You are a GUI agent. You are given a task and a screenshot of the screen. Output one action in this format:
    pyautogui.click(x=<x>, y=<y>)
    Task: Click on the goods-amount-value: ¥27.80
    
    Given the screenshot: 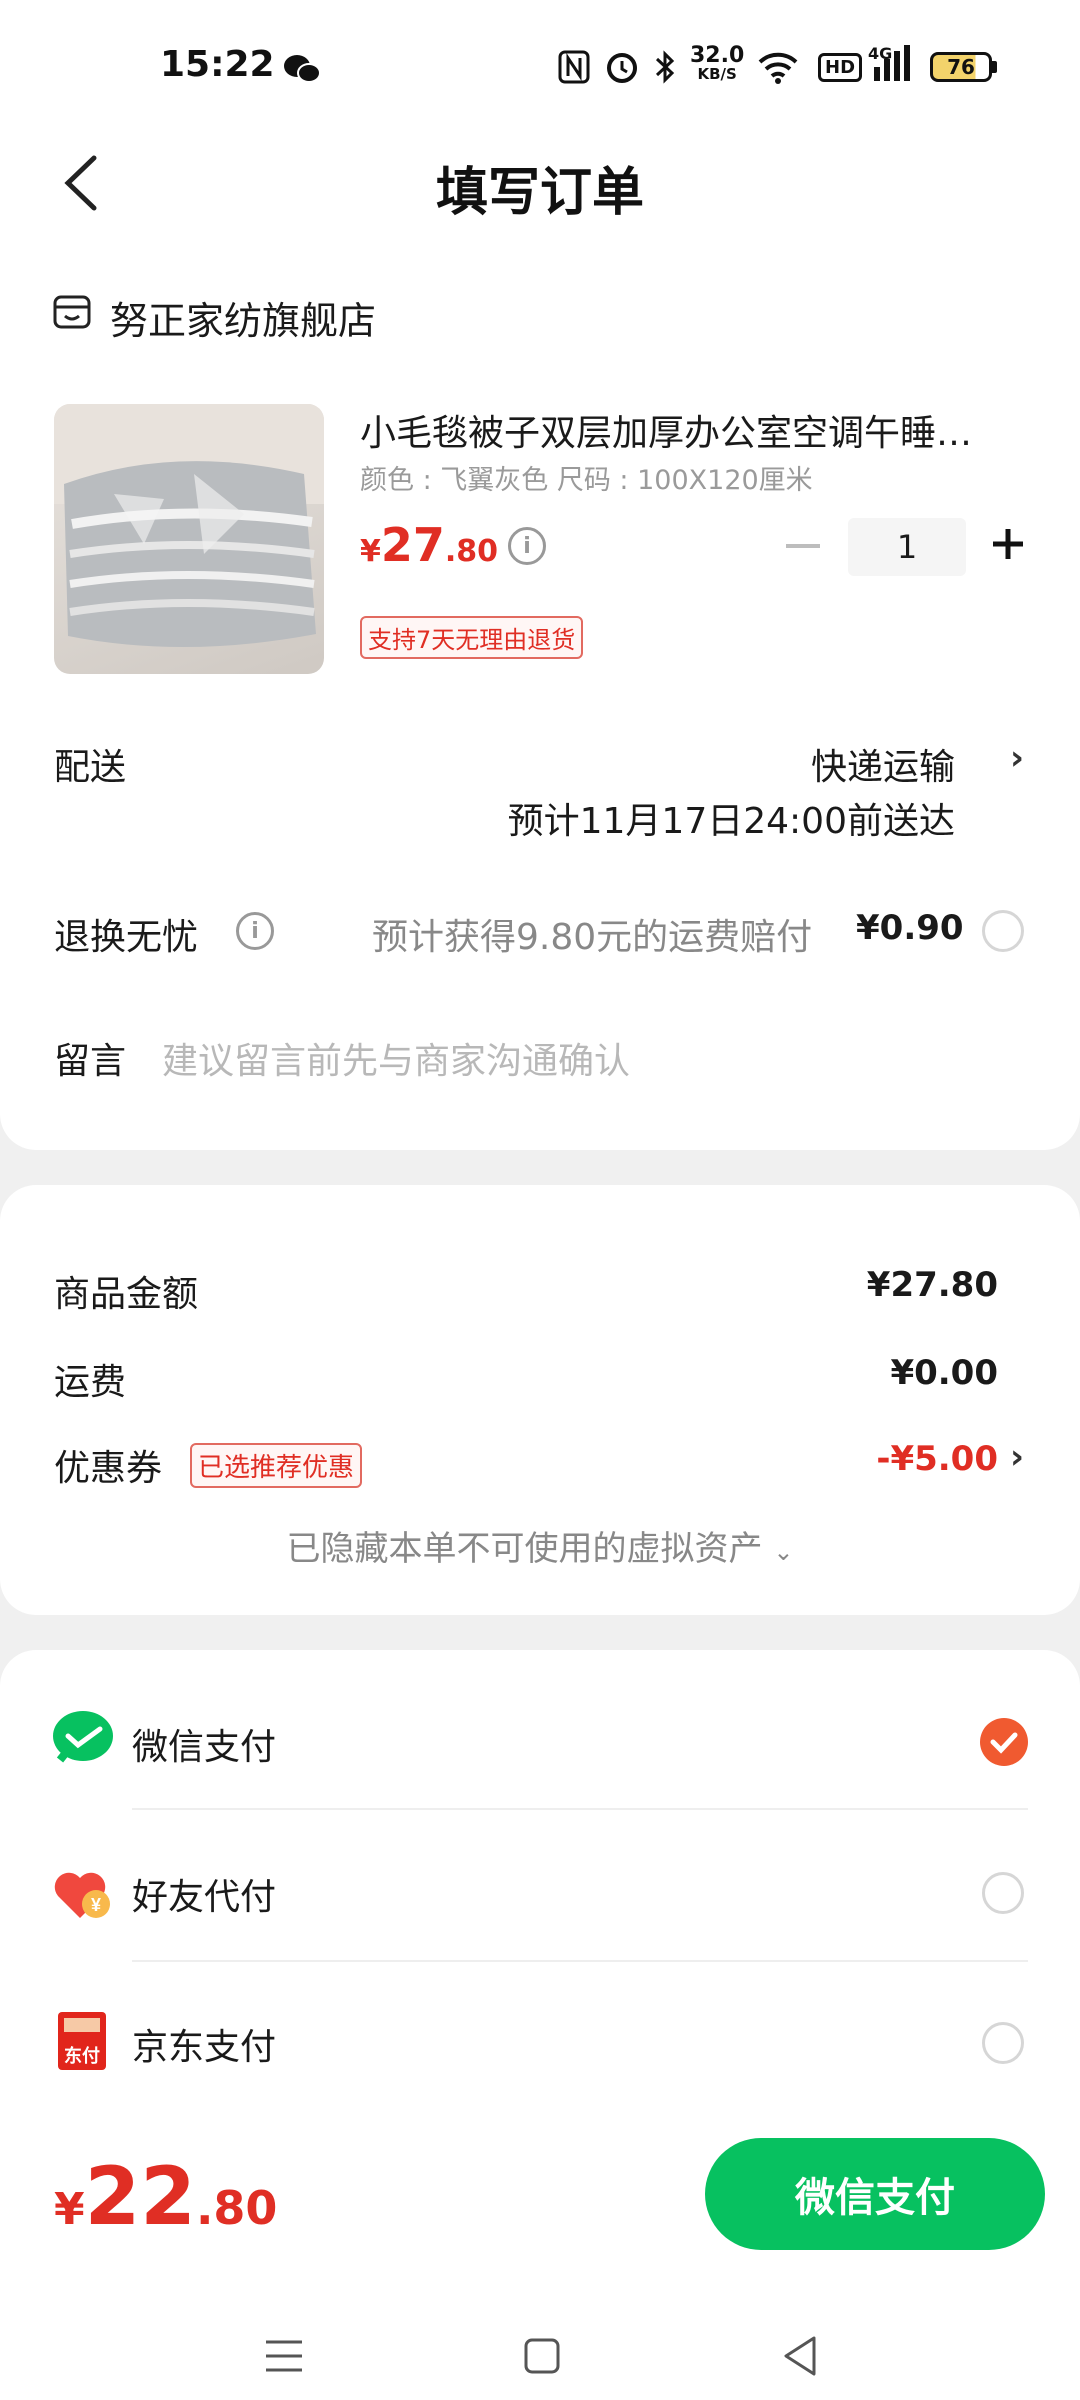 What is the action you would take?
    pyautogui.click(x=932, y=1285)
    